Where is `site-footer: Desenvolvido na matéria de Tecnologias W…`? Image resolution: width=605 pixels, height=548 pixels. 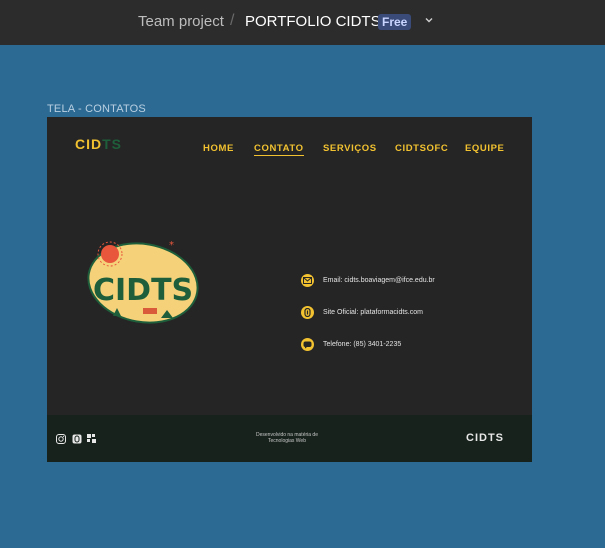 site-footer: Desenvolvido na matéria de Tecnologias W… is located at coordinates (289, 438).